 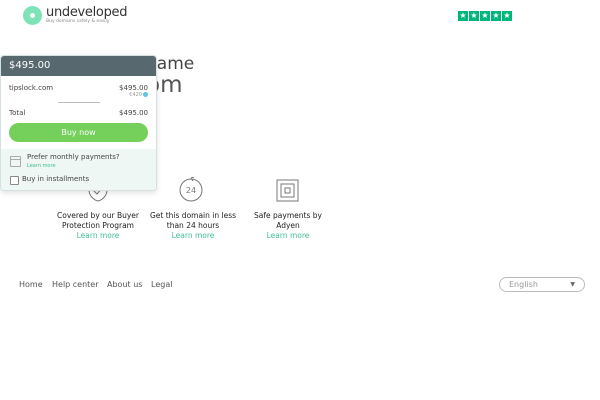 I want to click on logo-name: undeveloped, so click(x=87, y=13).